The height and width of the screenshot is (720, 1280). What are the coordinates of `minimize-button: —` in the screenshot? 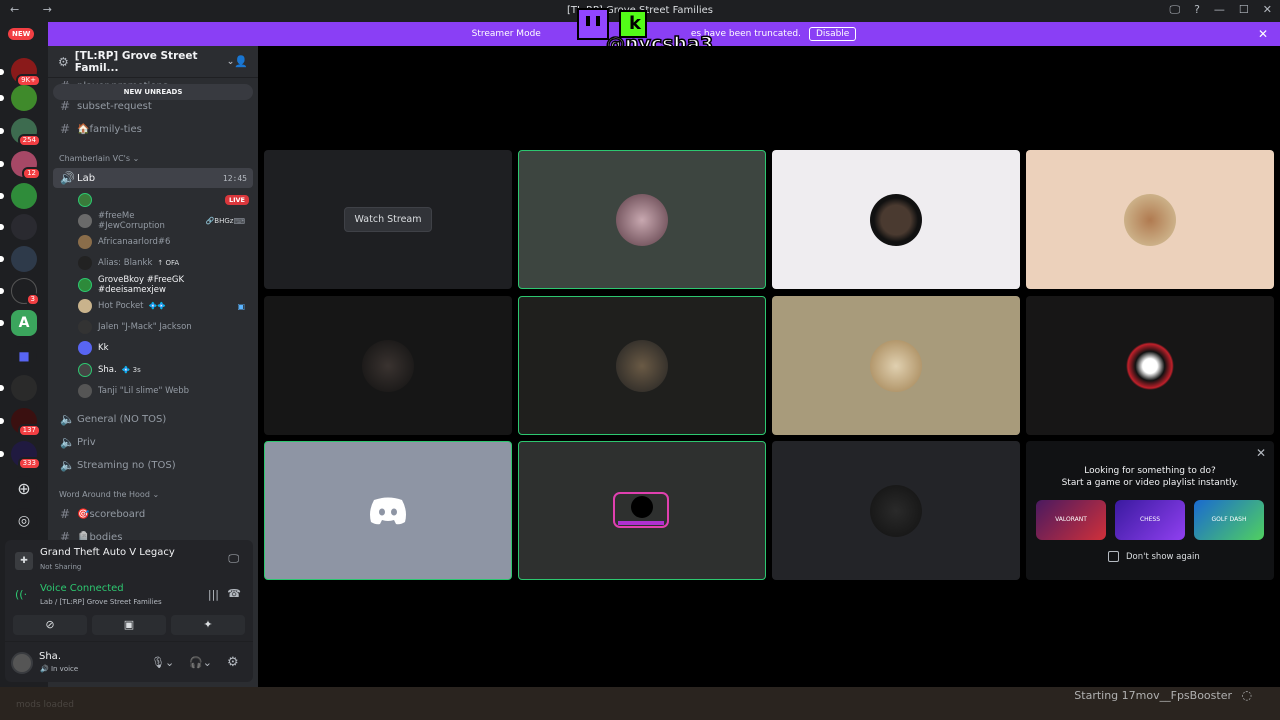 It's located at (1219, 10).